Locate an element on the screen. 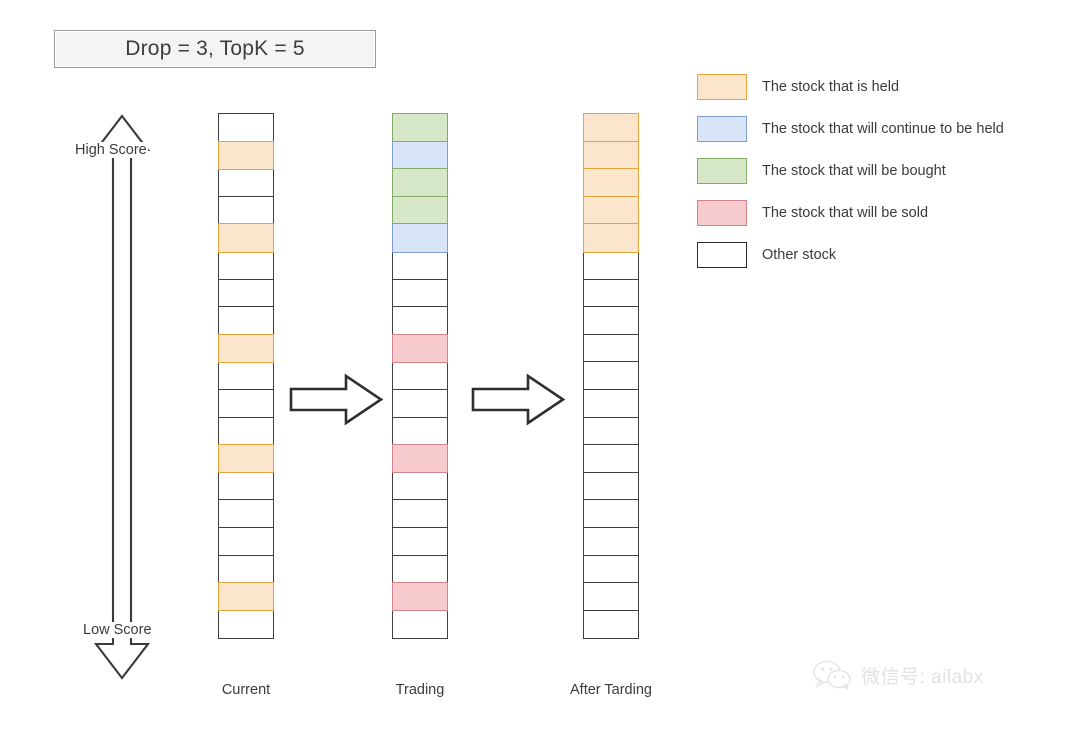  legend-item: The stock that will continue to be held is located at coordinates (872, 129).